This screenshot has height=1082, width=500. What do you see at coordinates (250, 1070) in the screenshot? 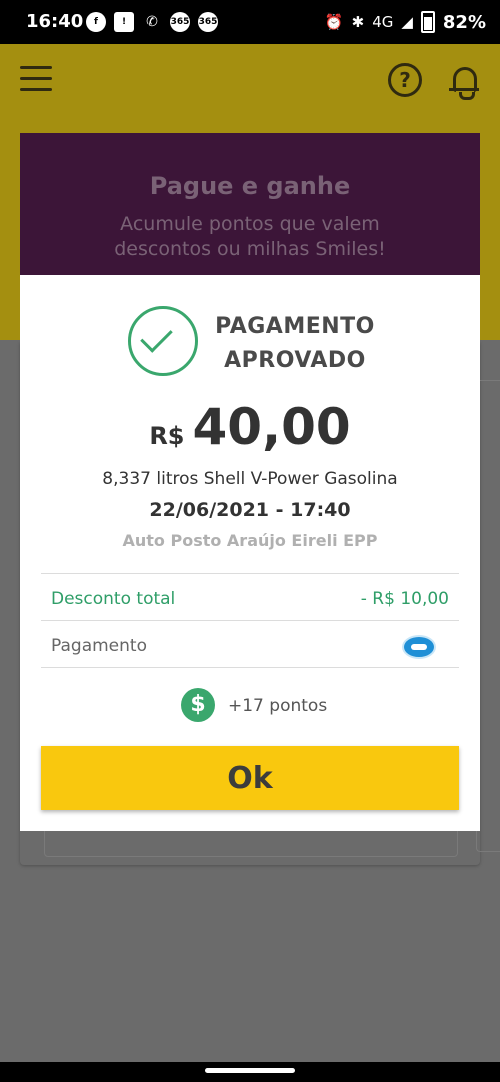
I see `home-gesture-handle` at bounding box center [250, 1070].